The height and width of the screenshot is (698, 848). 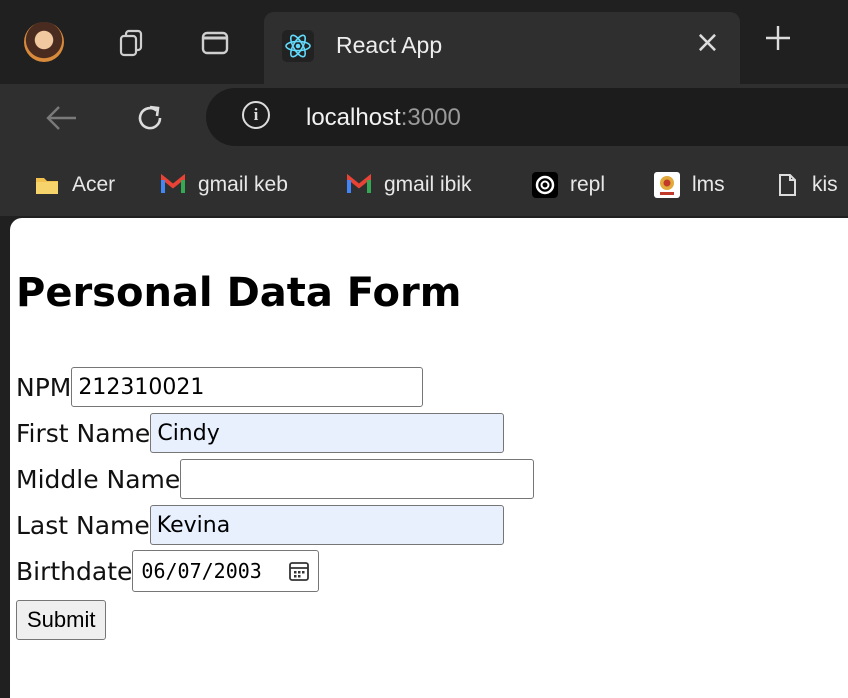 I want to click on page-icon, so click(x=787, y=185).